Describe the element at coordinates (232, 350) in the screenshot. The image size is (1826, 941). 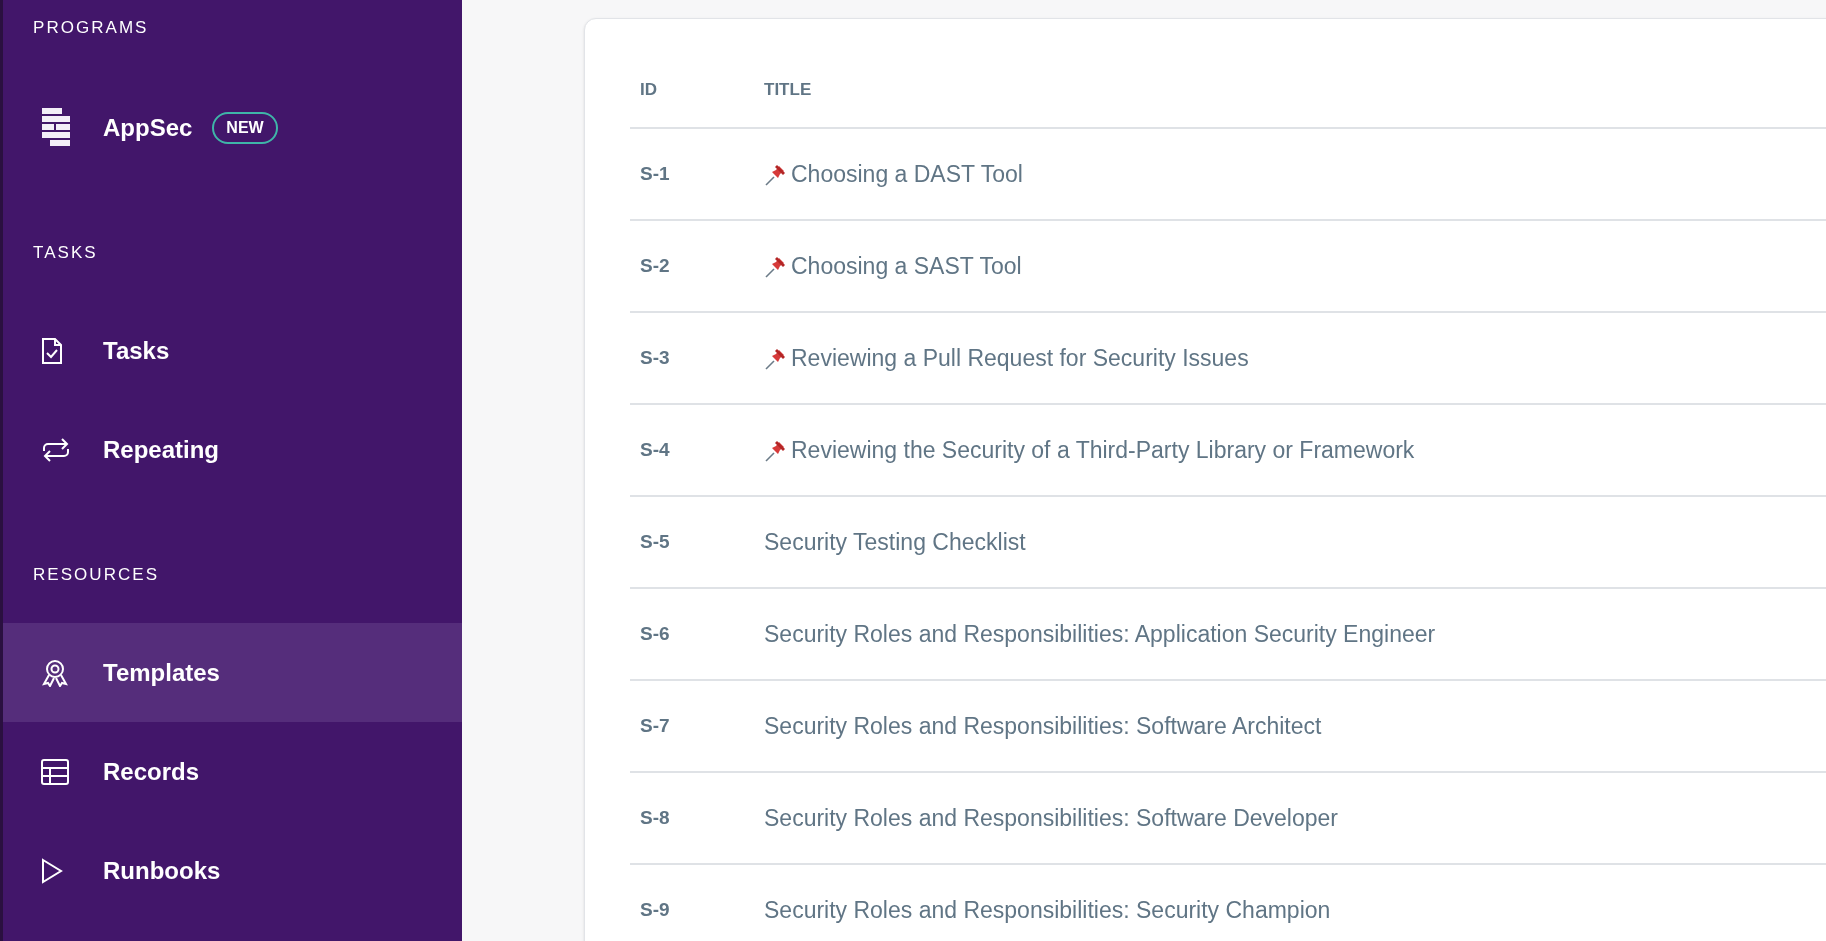
I see `nav-item: Tasks` at that location.